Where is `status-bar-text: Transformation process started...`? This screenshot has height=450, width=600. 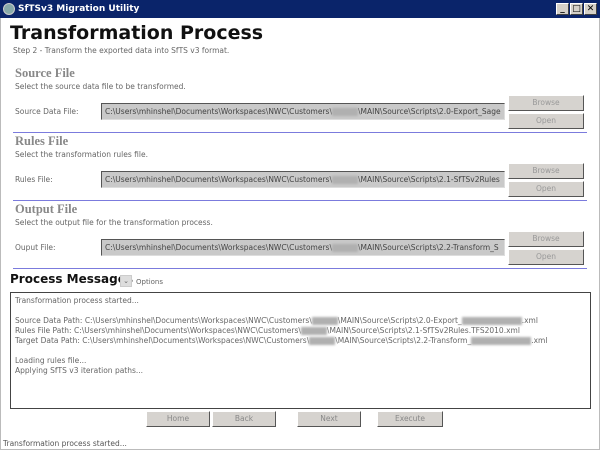 status-bar-text: Transformation process started... is located at coordinates (65, 443).